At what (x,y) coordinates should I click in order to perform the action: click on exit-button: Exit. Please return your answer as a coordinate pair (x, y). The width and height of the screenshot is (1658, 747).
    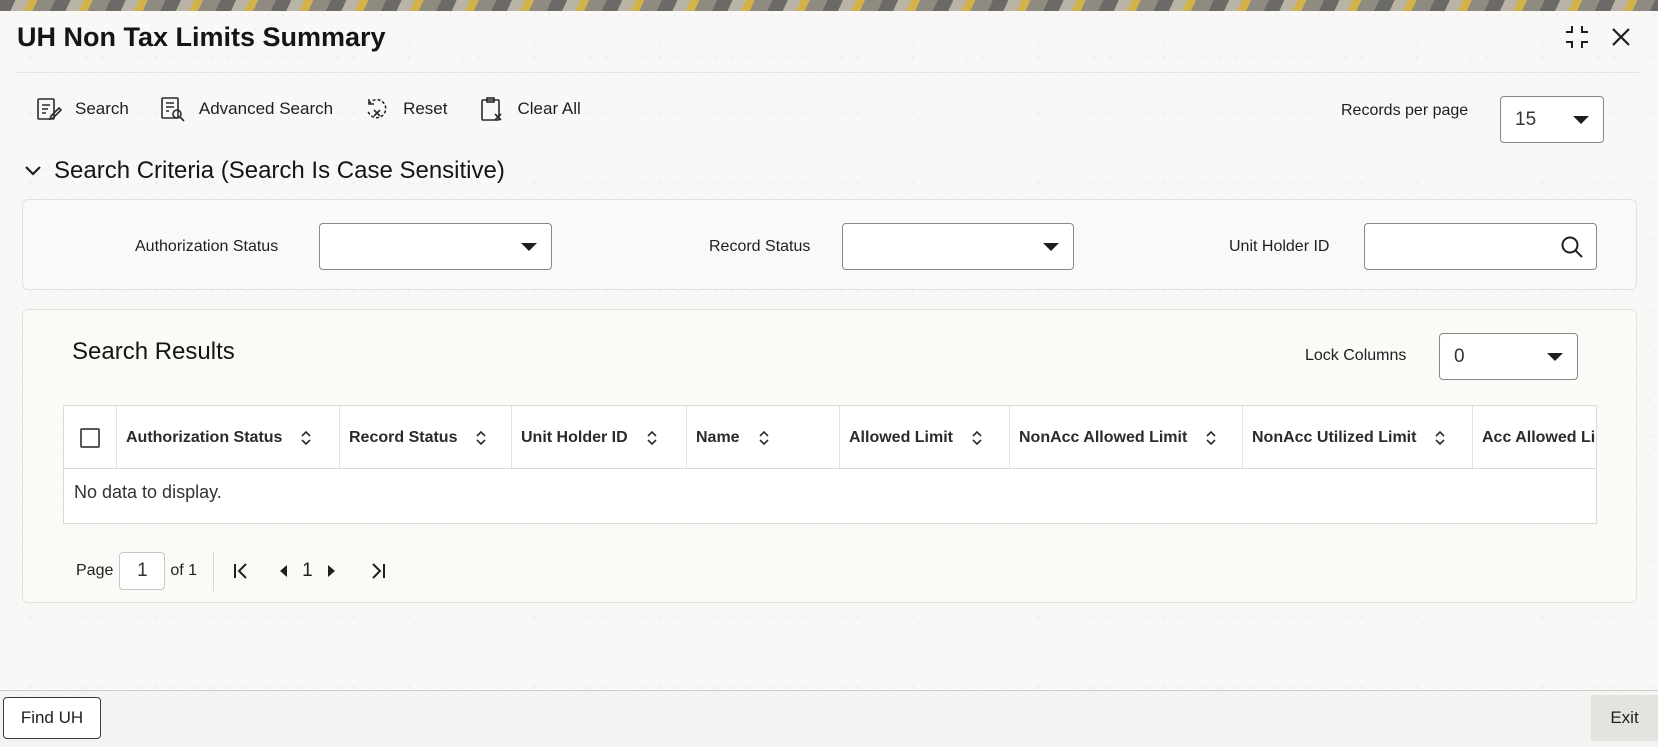
    Looking at the image, I should click on (1624, 718).